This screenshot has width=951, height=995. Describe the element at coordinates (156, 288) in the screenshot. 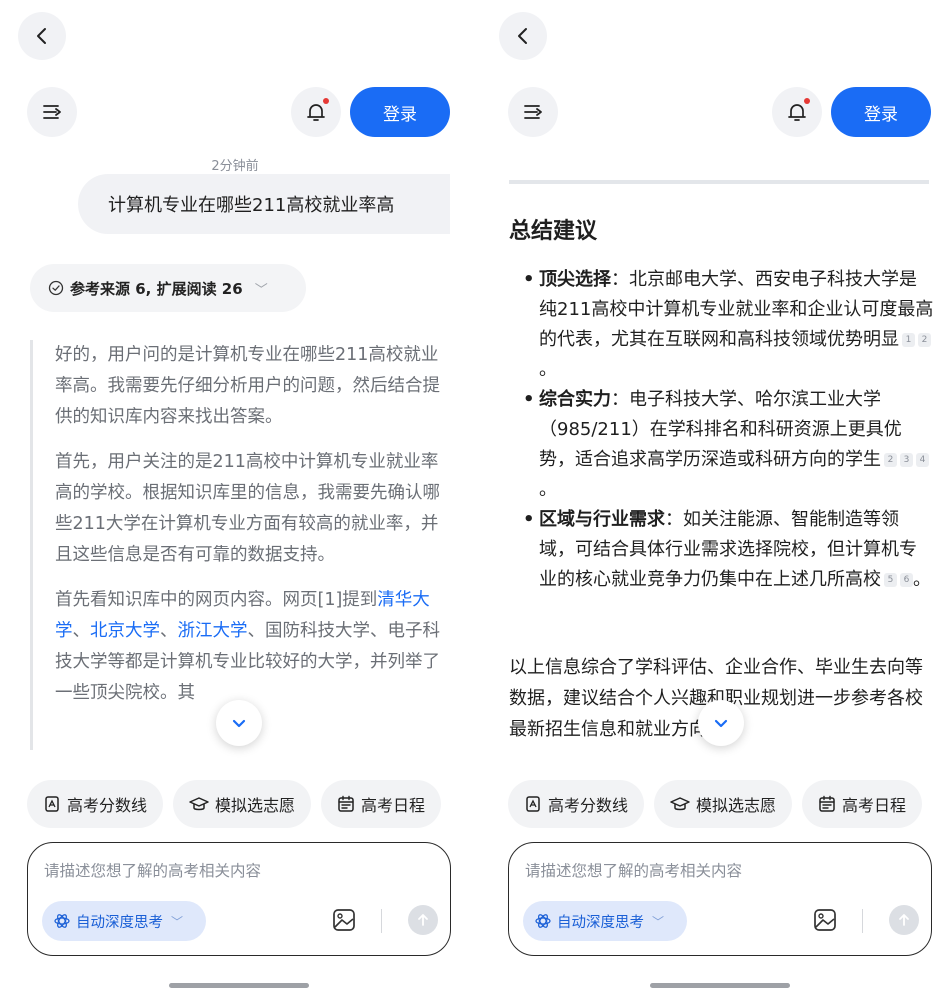

I see `sources-label: 参考来源 6, 扩展阅读 26` at that location.